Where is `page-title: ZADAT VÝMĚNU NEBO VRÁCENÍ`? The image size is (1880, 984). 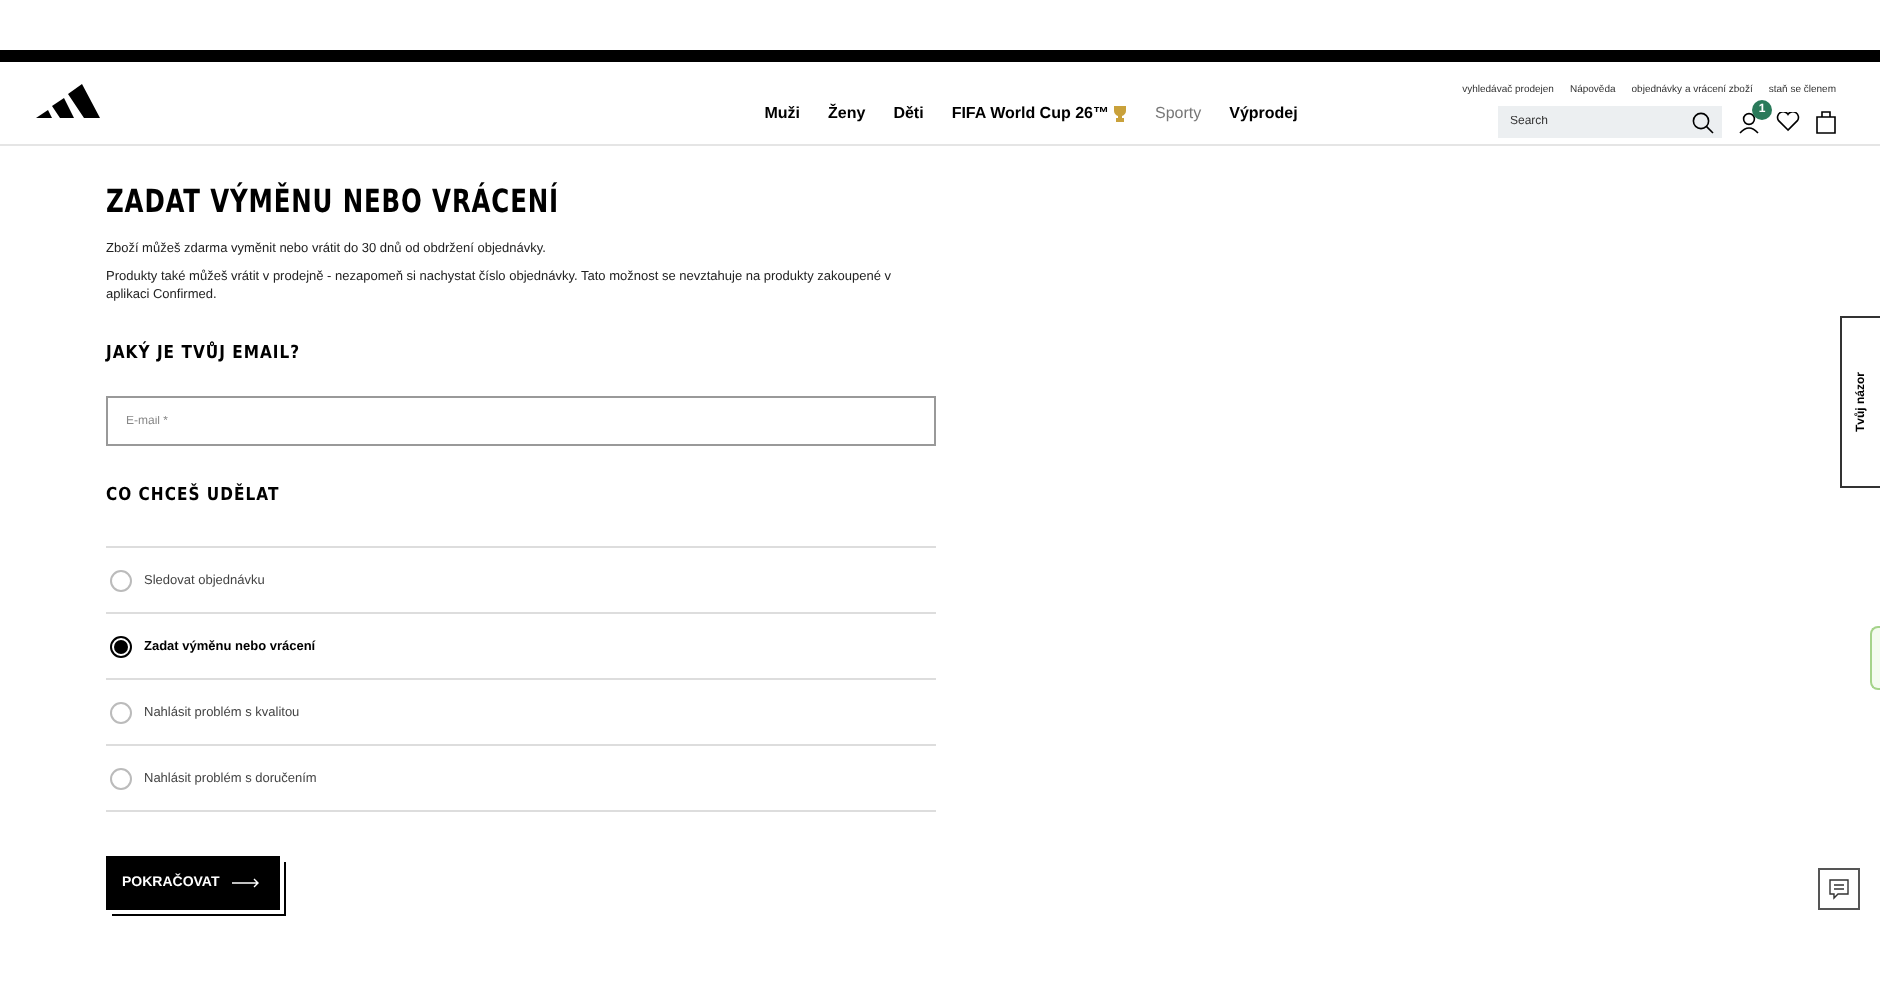
page-title: ZADAT VÝMĚNU NEBO VRÁCENÍ is located at coordinates (333, 201).